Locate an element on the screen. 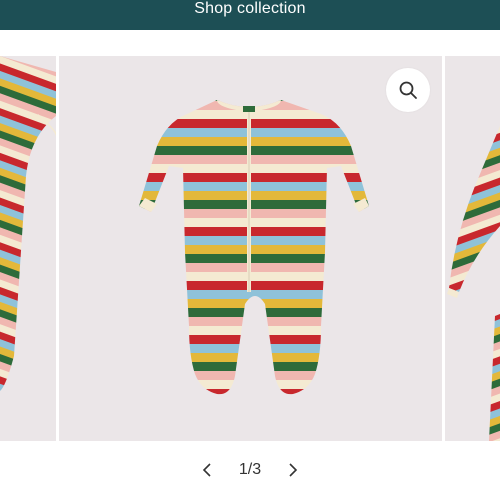 This screenshot has height=500, width=500. chevron-left-icon is located at coordinates (206, 470).